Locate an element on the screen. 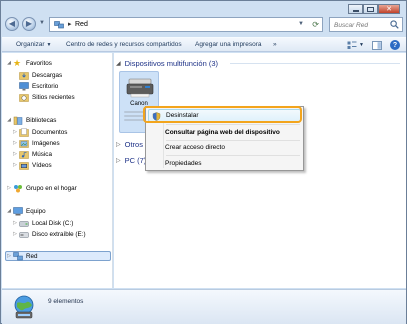 The width and height of the screenshot is (407, 324). nav-local-disk-label: Local Disk (C:) is located at coordinates (53, 223).